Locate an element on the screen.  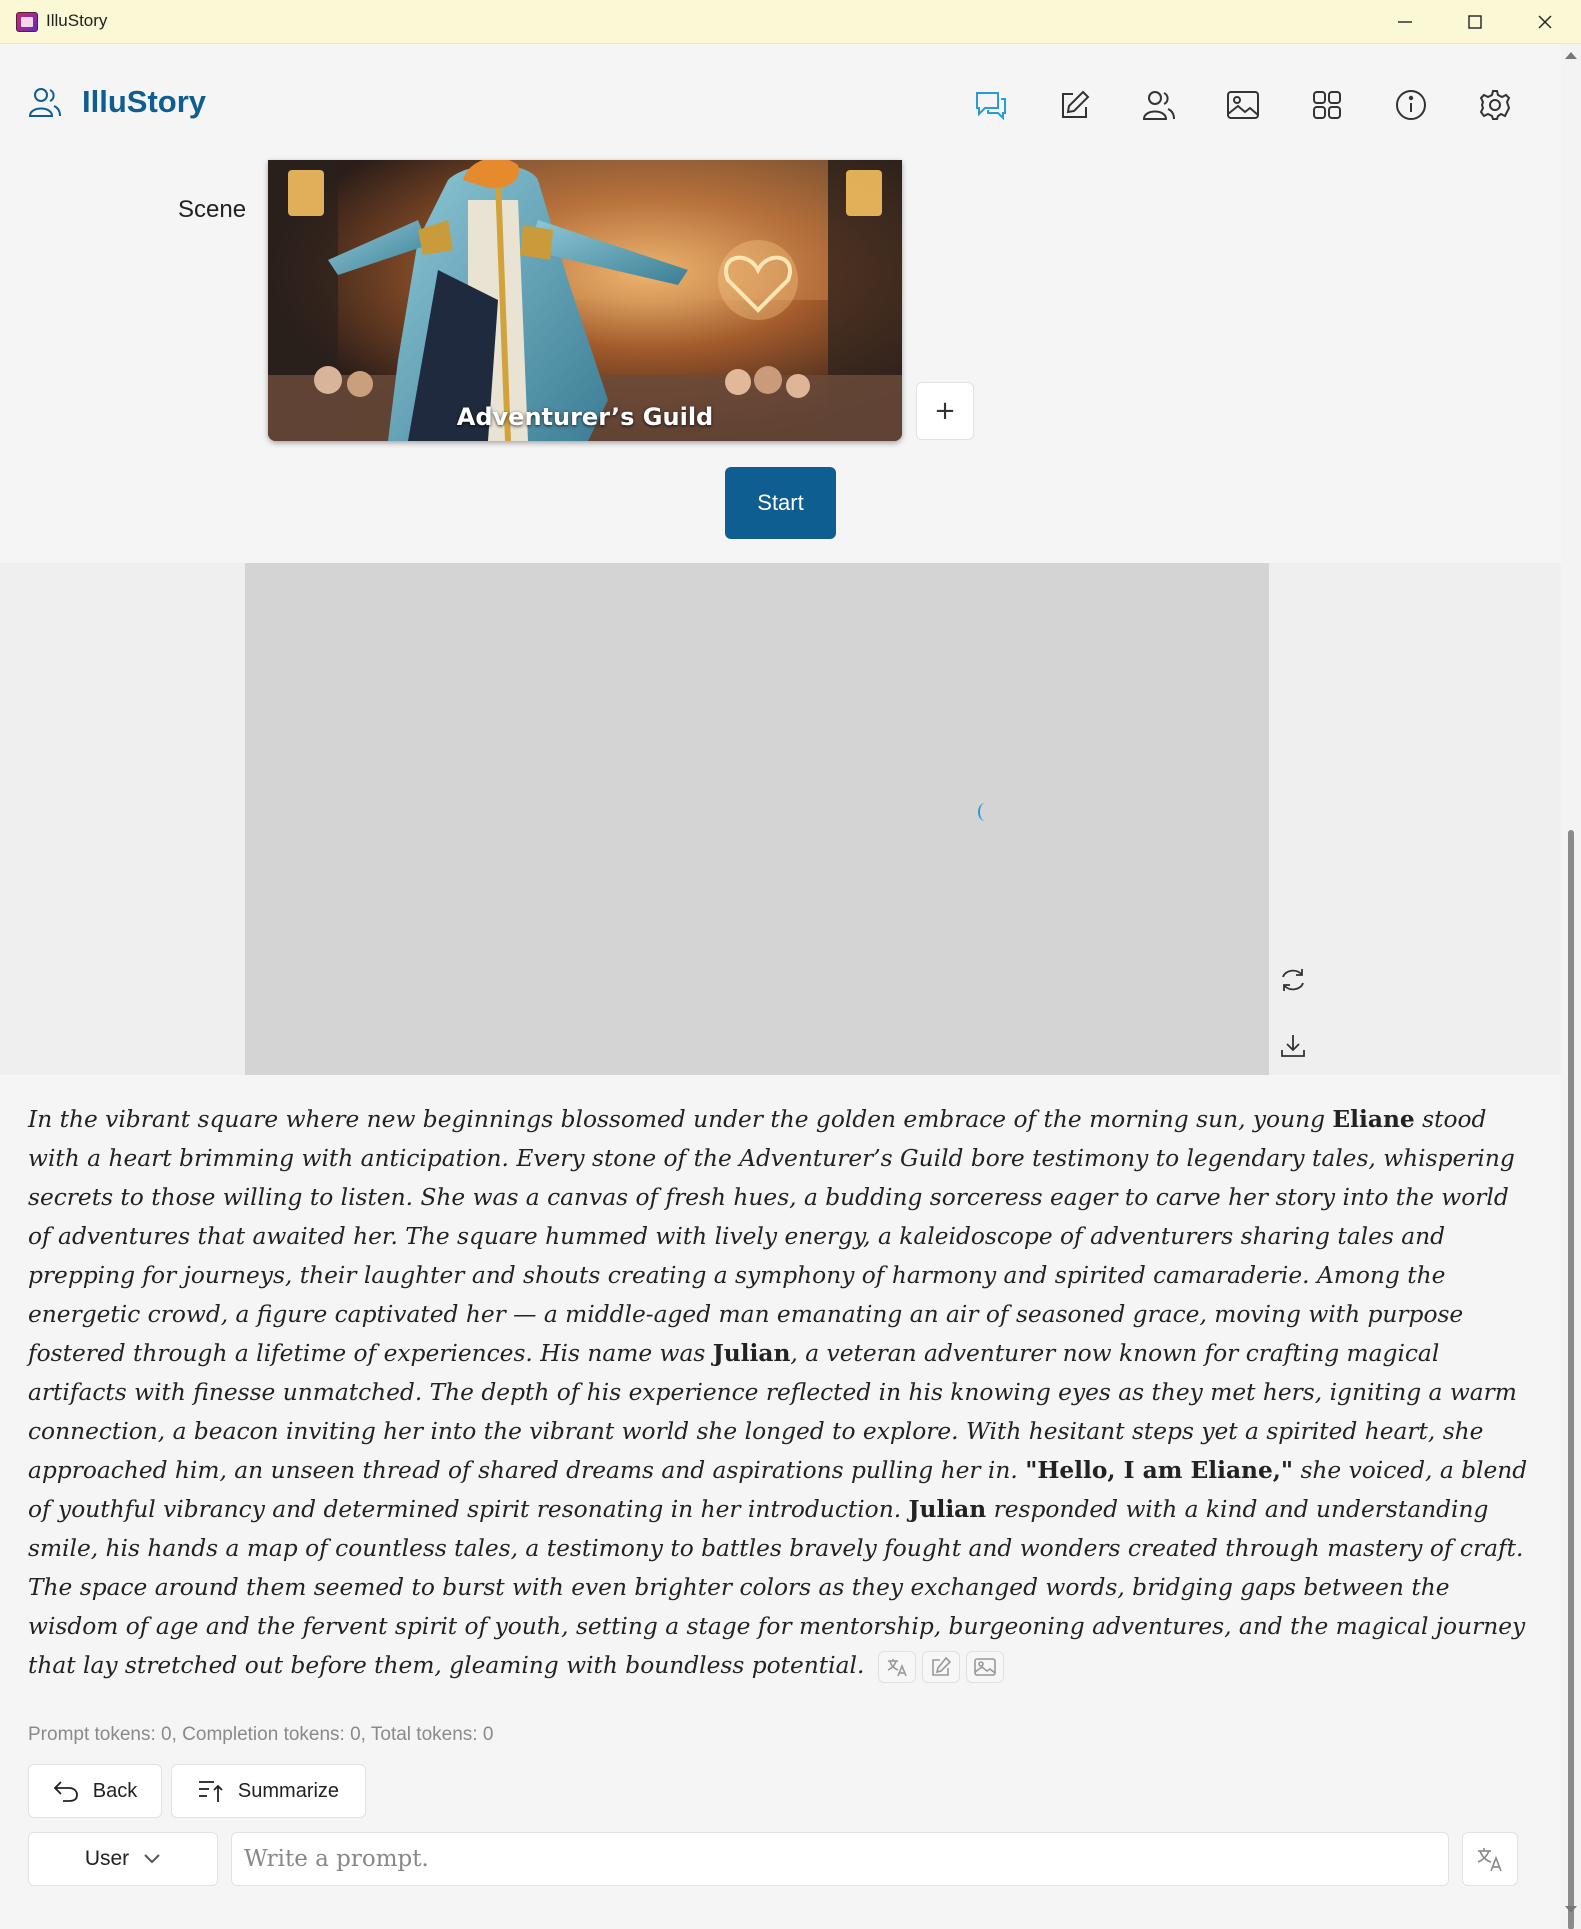
nav-chat-button is located at coordinates (991, 105).